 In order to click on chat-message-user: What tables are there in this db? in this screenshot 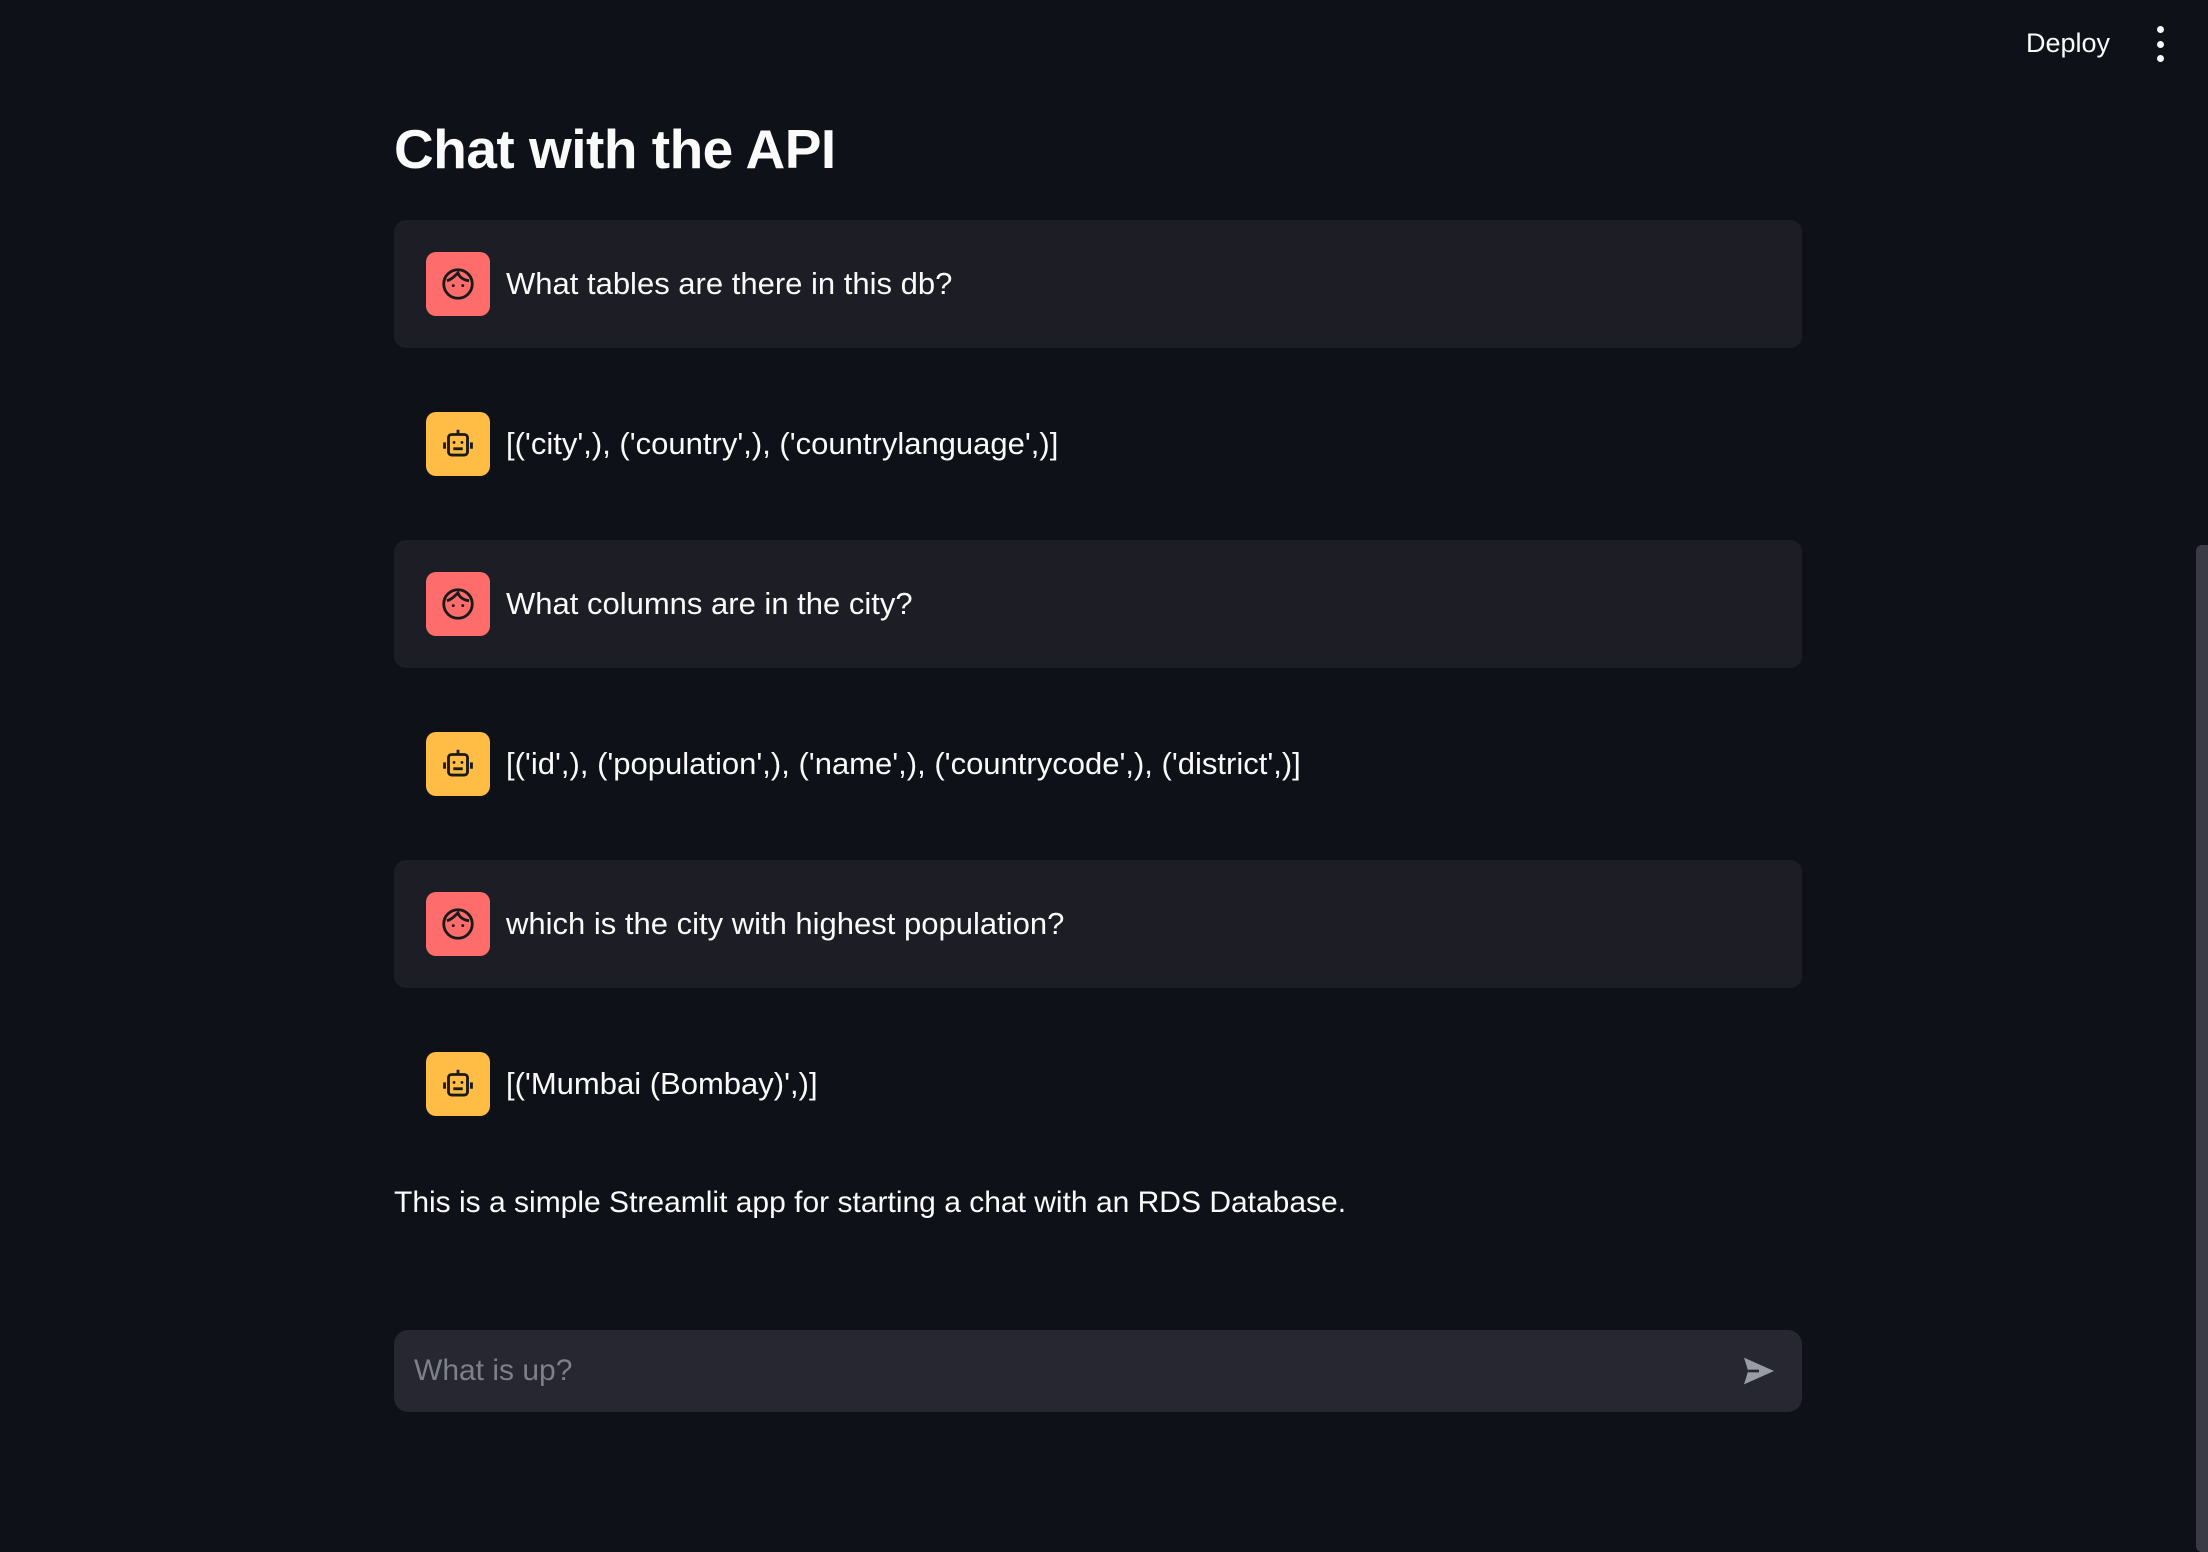, I will do `click(1098, 284)`.